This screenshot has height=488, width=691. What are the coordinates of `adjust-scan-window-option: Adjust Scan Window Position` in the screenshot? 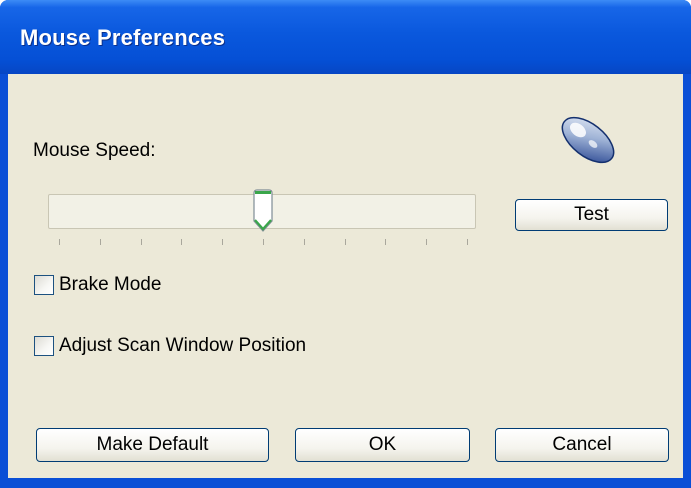 It's located at (170, 346).